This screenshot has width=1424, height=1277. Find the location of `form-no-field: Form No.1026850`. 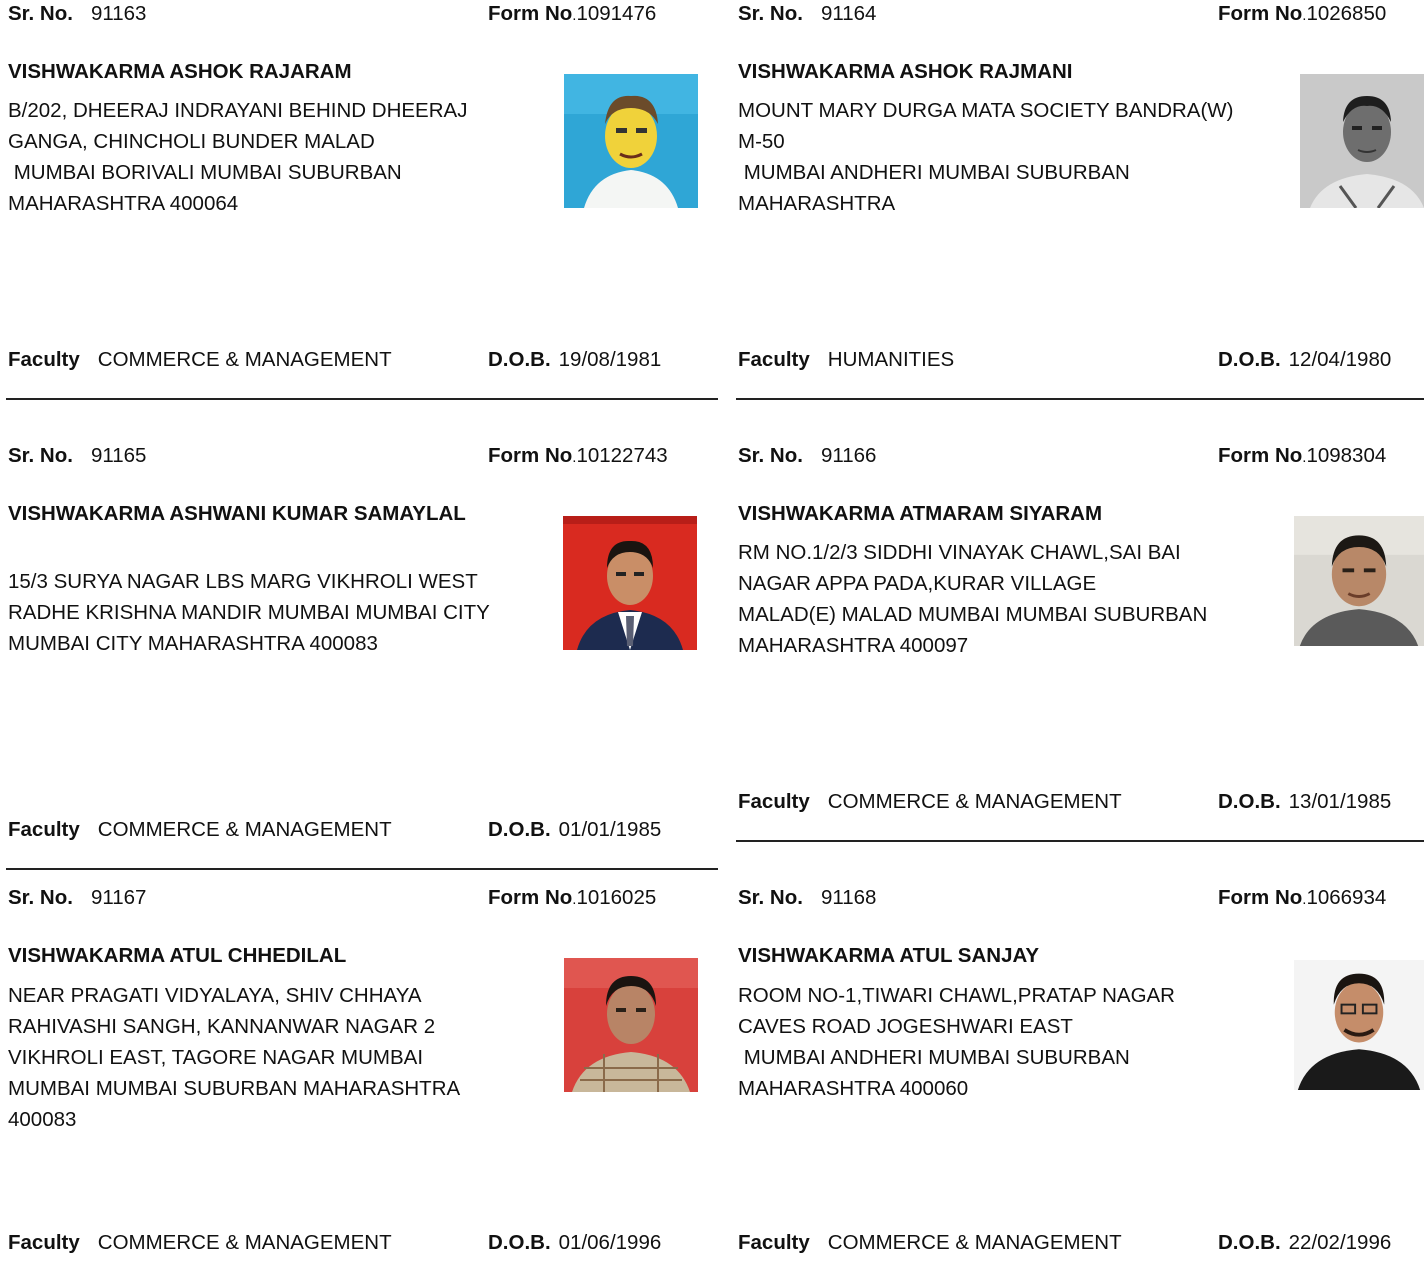

form-no-field: Form No.1026850 is located at coordinates (1302, 13).